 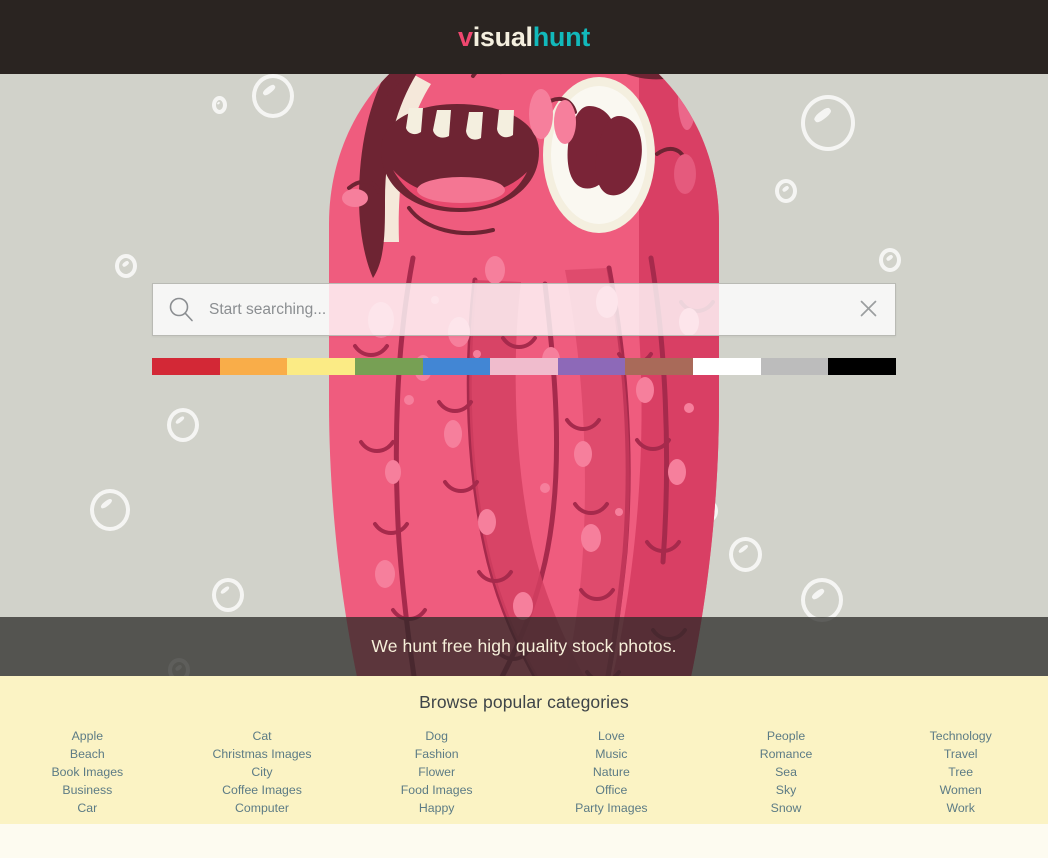 I want to click on category-link: Music, so click(x=611, y=754).